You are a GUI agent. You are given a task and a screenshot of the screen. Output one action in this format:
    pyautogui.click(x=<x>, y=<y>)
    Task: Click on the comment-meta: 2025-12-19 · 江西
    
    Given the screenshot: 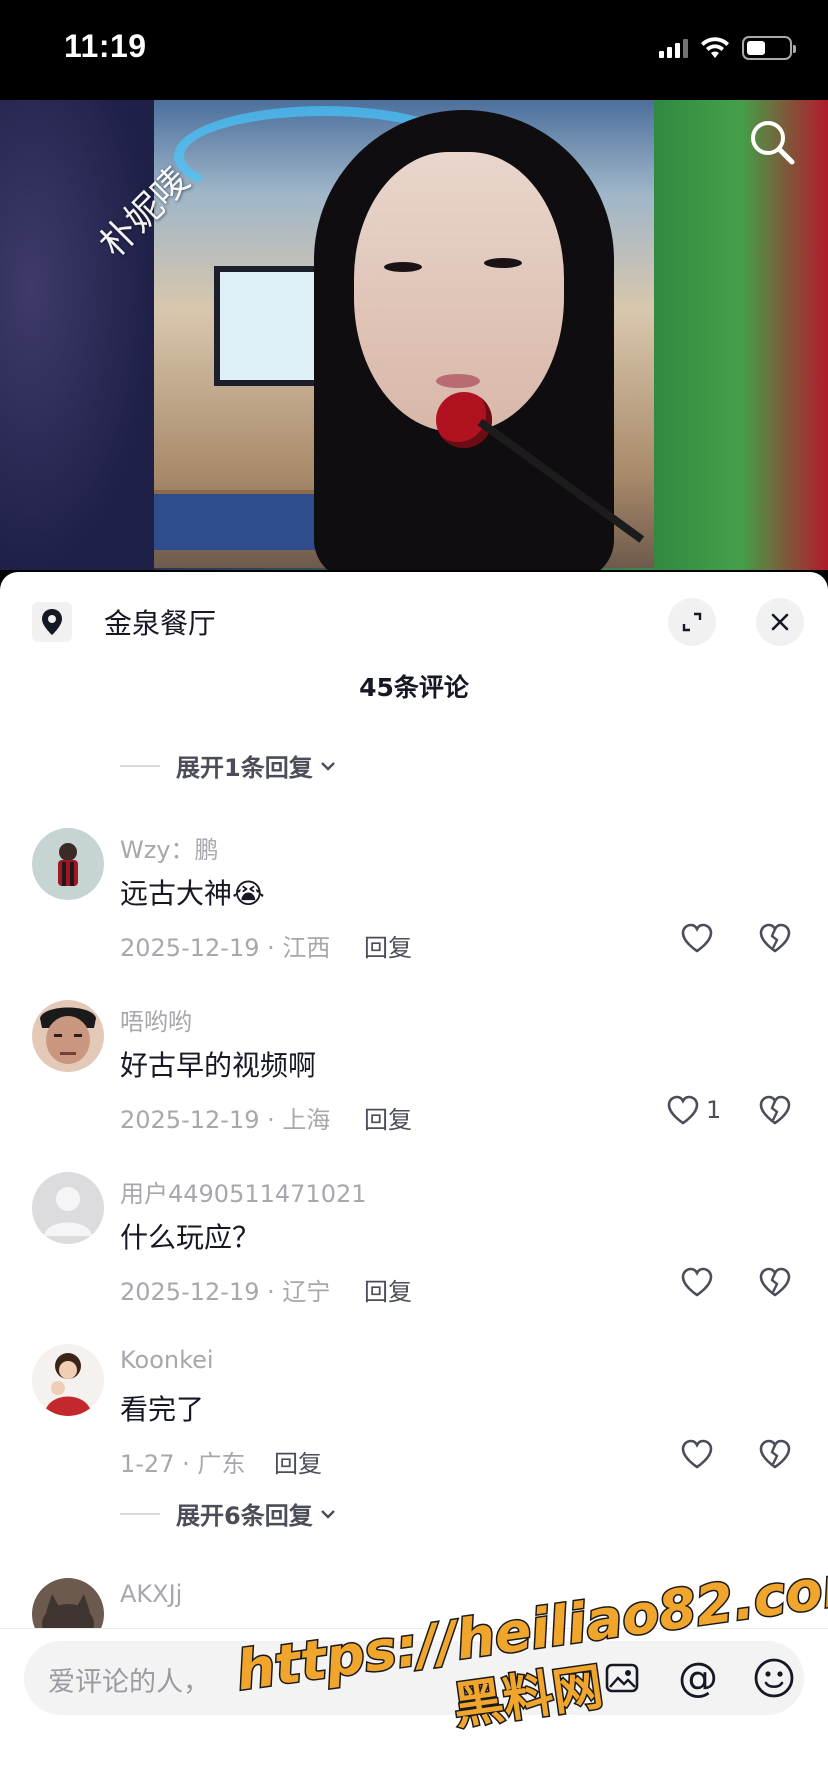 What is the action you would take?
    pyautogui.click(x=225, y=948)
    